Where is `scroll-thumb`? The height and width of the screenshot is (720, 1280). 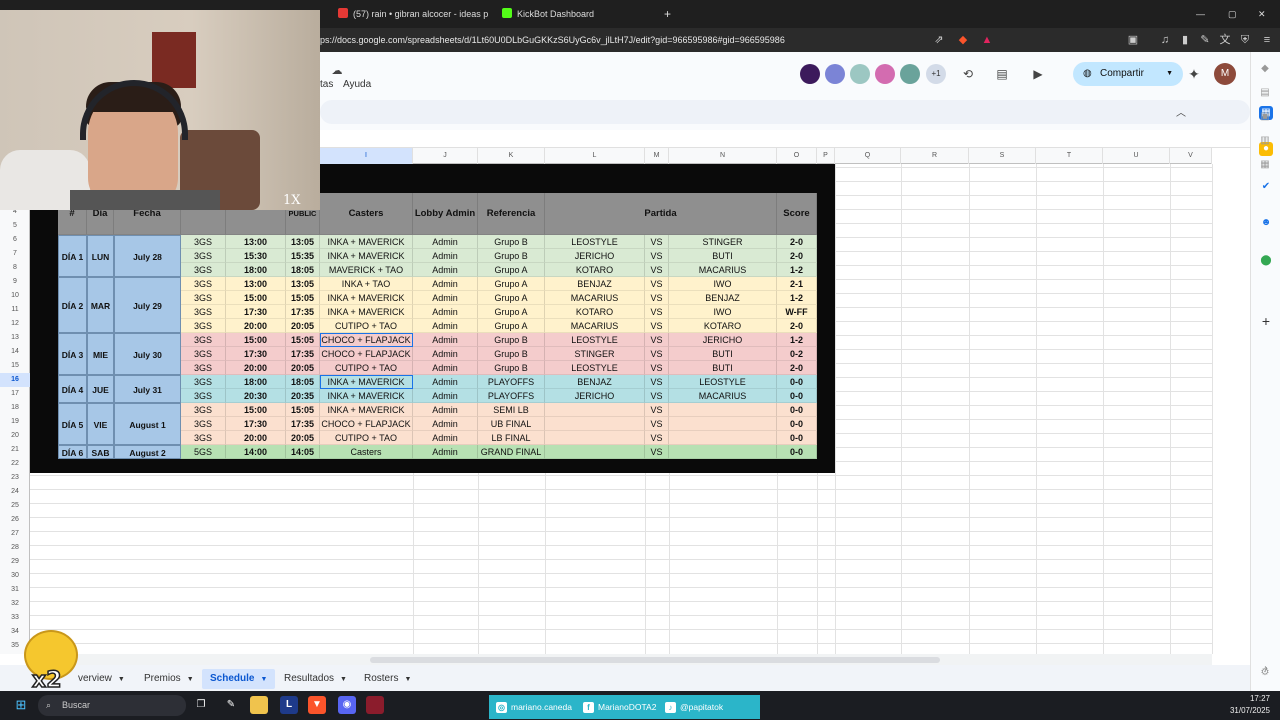
scroll-thumb is located at coordinates (655, 660).